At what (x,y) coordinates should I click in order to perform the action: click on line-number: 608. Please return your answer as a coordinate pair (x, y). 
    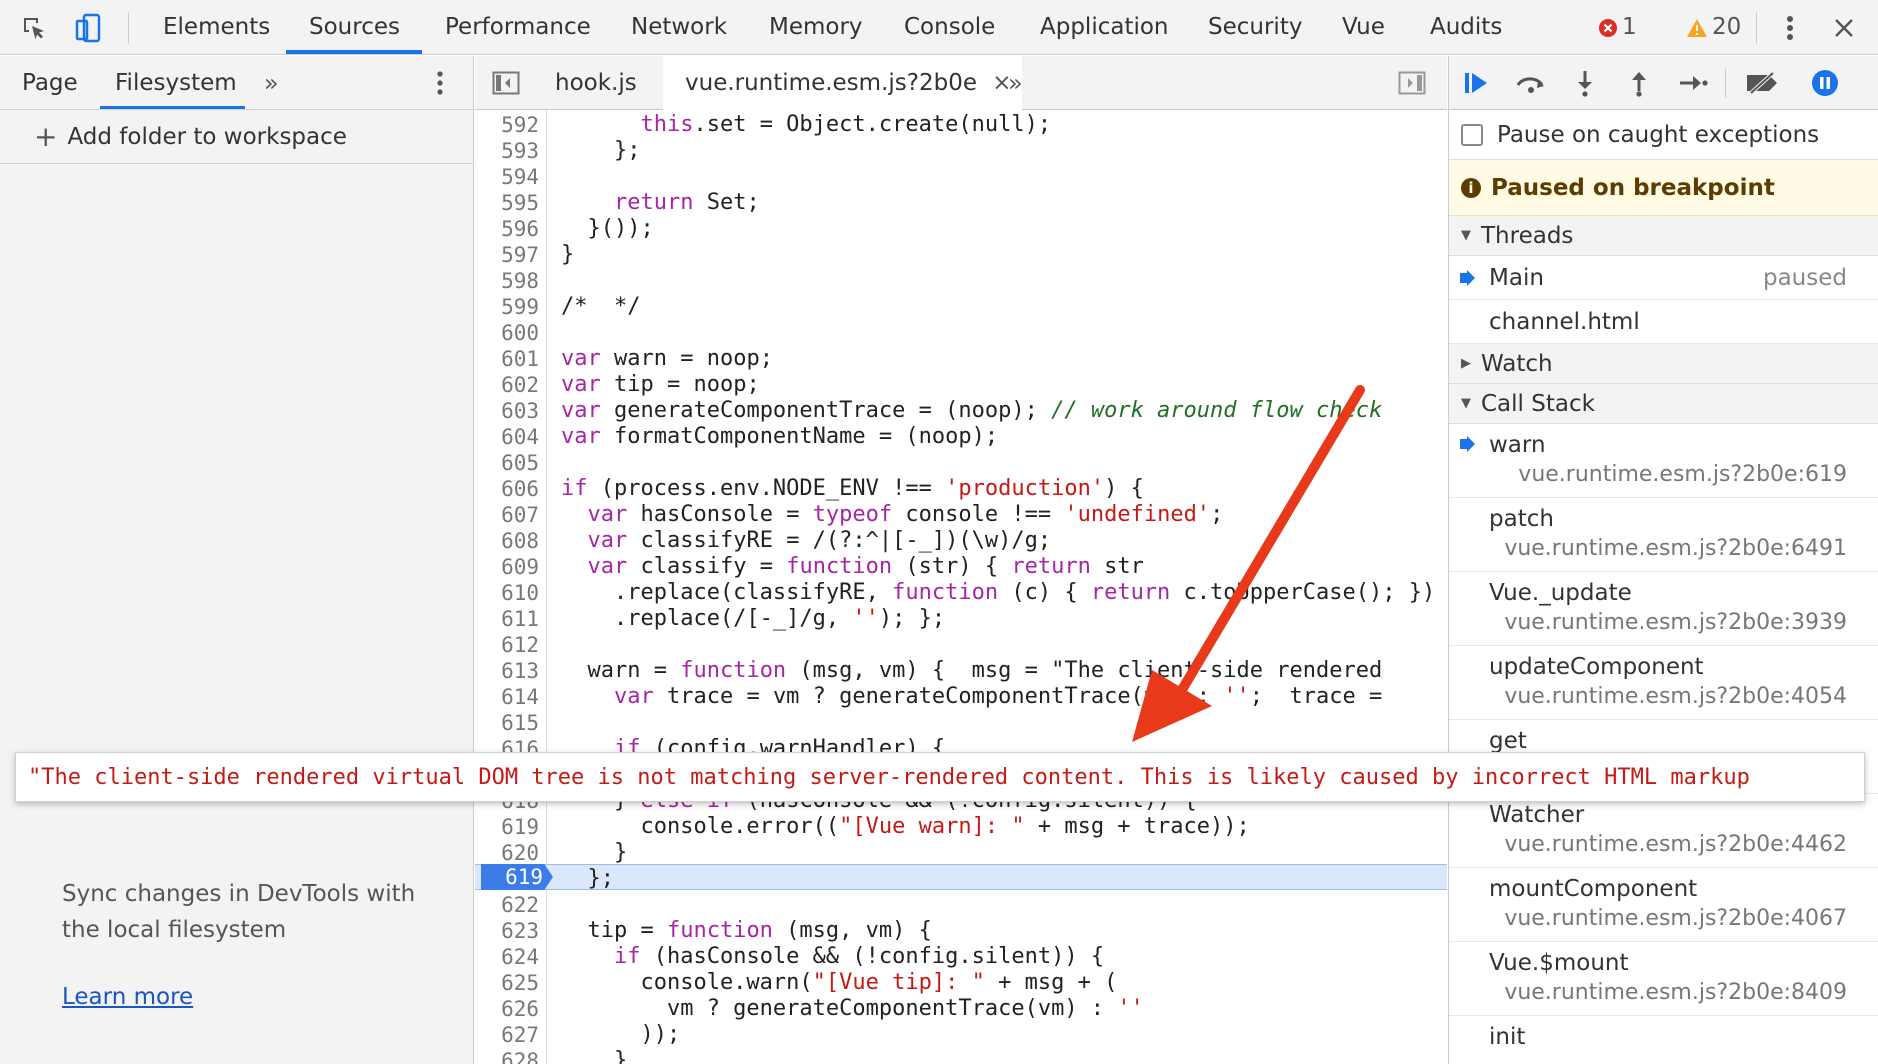
    Looking at the image, I should click on (511, 541).